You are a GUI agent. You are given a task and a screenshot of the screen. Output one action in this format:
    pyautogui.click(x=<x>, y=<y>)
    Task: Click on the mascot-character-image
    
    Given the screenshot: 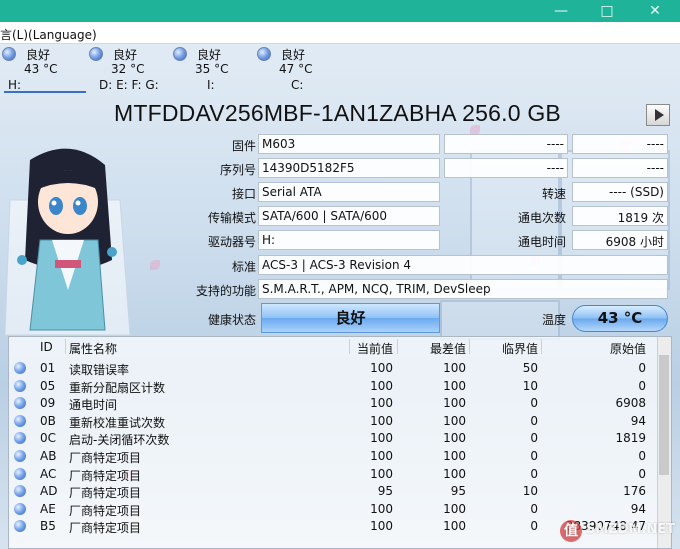 What is the action you would take?
    pyautogui.click(x=67, y=242)
    